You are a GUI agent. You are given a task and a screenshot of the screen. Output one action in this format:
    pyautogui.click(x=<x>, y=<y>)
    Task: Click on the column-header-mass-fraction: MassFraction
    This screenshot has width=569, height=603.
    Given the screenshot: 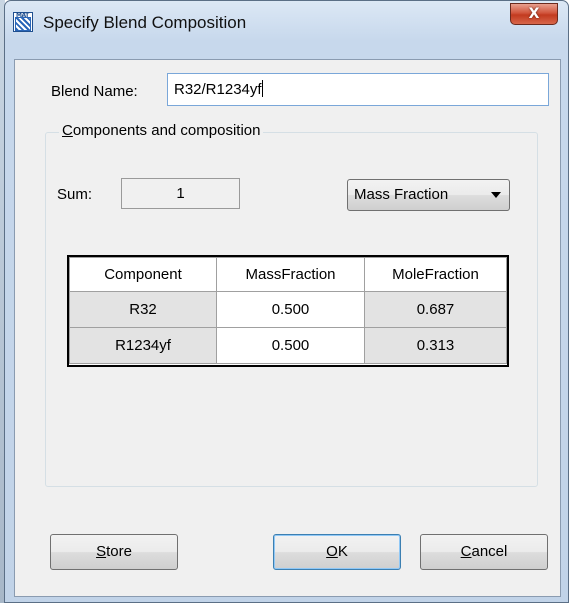 What is the action you would take?
    pyautogui.click(x=290, y=274)
    